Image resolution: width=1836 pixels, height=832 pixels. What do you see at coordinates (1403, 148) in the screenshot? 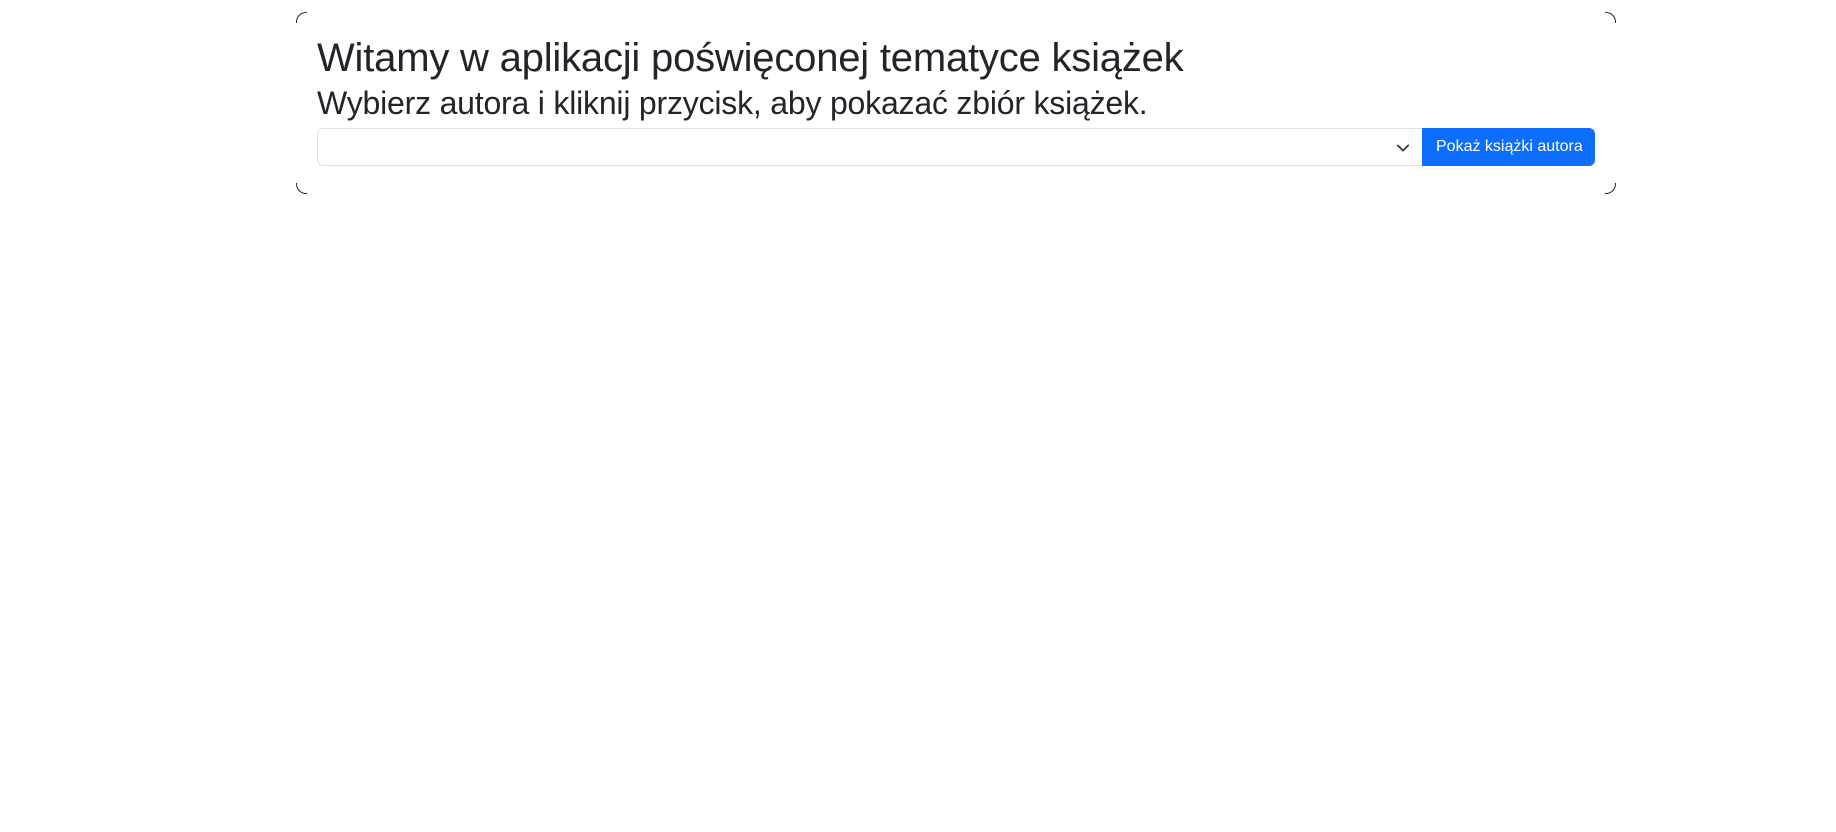
I see `chevron-down-icon` at bounding box center [1403, 148].